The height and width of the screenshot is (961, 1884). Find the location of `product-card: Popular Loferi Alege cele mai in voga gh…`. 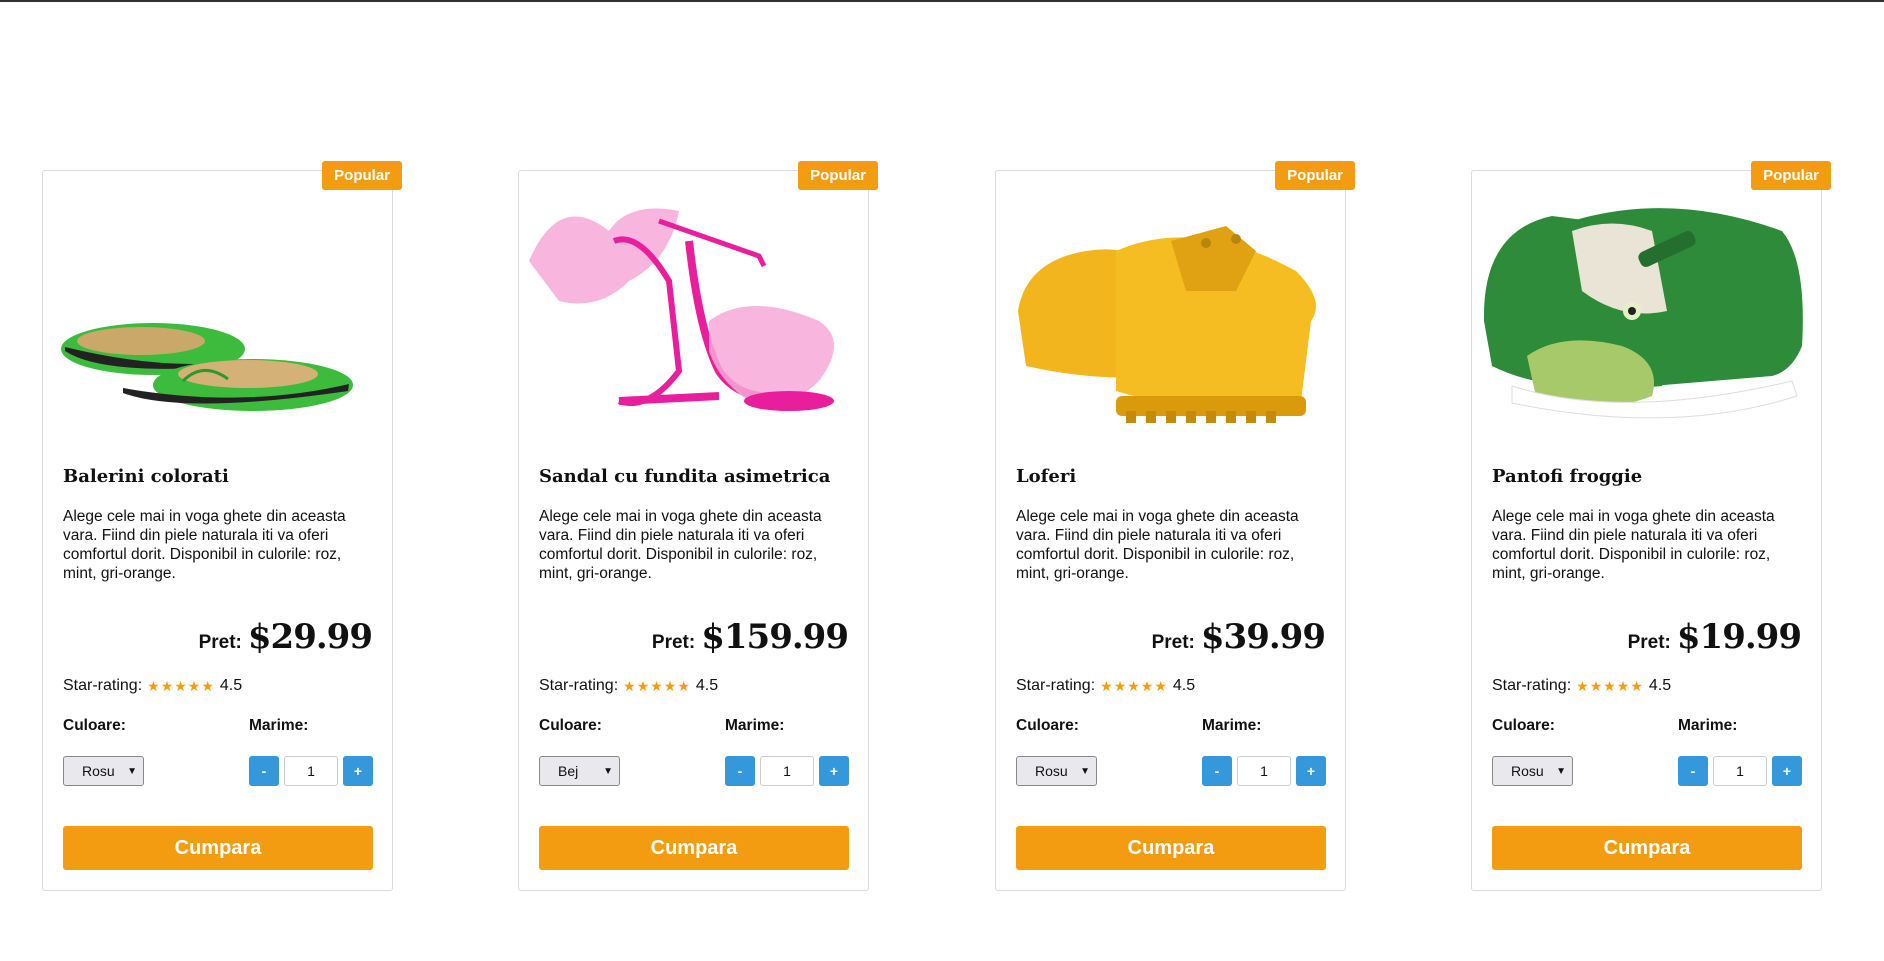

product-card: Popular Loferi Alege cele mai in voga gh… is located at coordinates (1175, 526).